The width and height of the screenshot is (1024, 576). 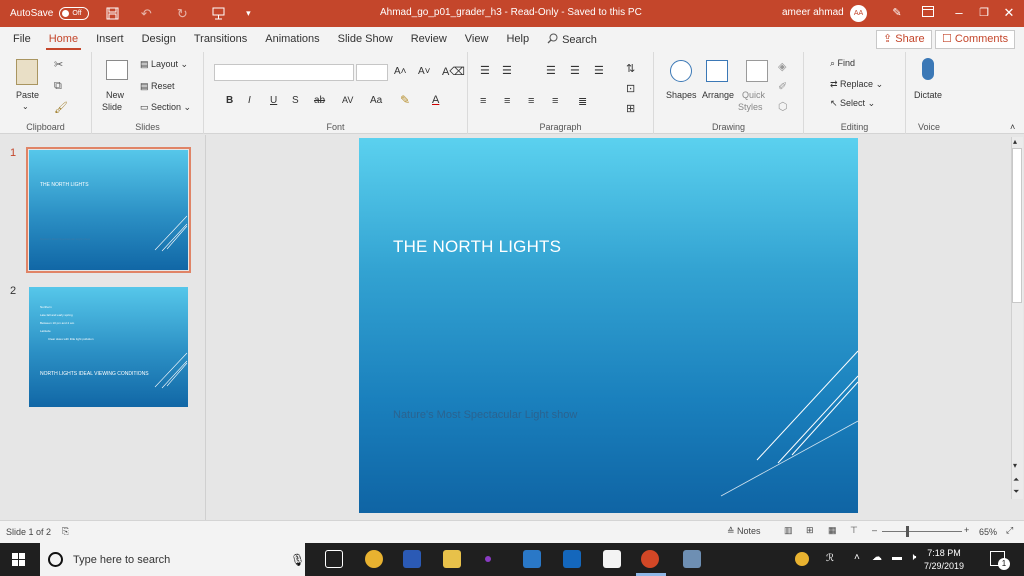 What do you see at coordinates (453, 71) in the screenshot?
I see `clear-formatting-icon: A⌫` at bounding box center [453, 71].